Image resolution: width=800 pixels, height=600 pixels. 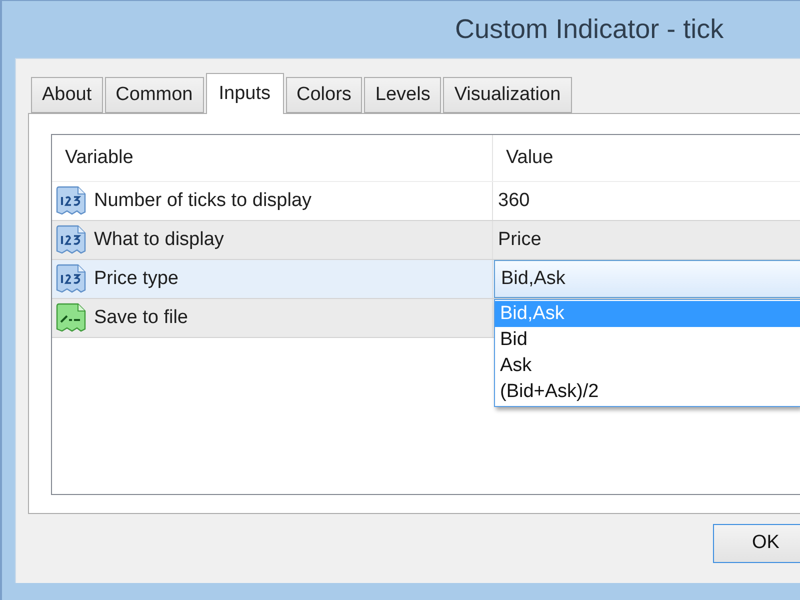 I want to click on tab: Common, so click(x=154, y=95).